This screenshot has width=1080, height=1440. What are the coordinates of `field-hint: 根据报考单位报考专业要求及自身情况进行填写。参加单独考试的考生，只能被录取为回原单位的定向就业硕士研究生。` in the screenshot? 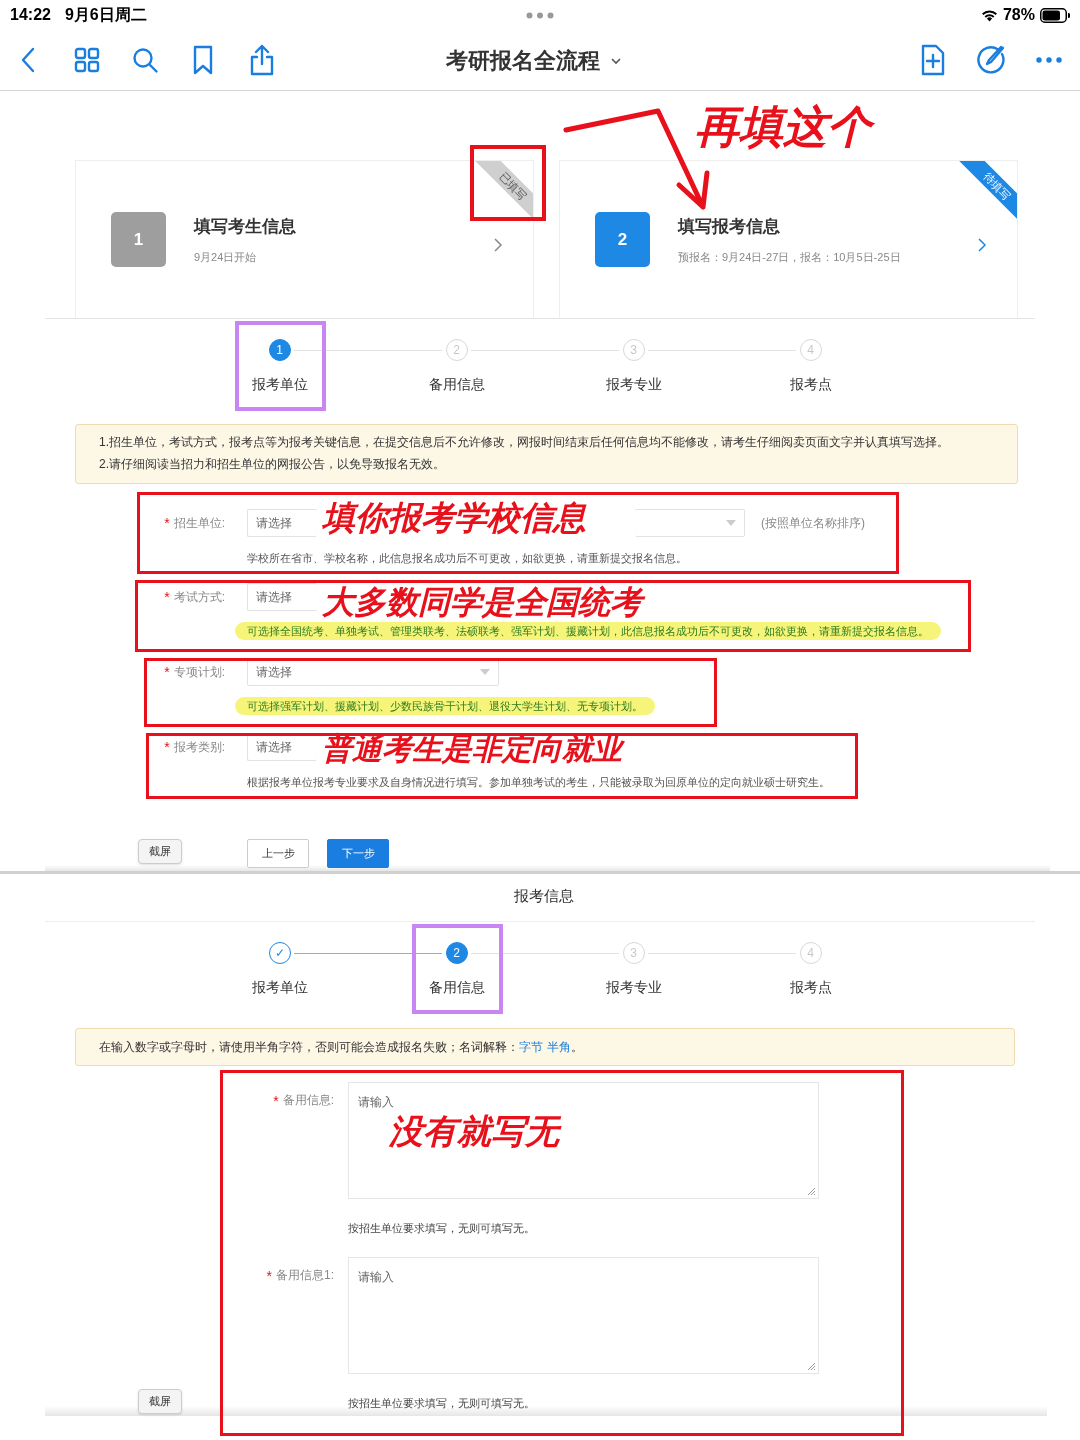 It's located at (538, 782).